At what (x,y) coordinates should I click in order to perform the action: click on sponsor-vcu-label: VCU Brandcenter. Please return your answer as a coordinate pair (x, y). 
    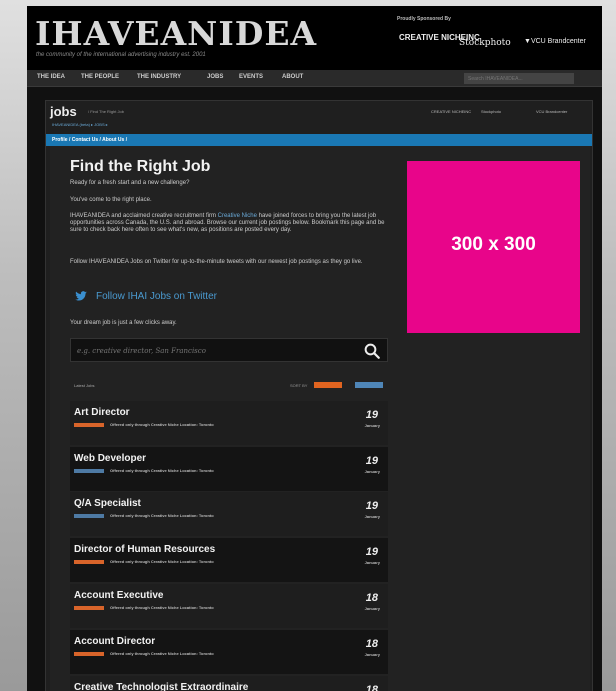
    Looking at the image, I should click on (558, 41).